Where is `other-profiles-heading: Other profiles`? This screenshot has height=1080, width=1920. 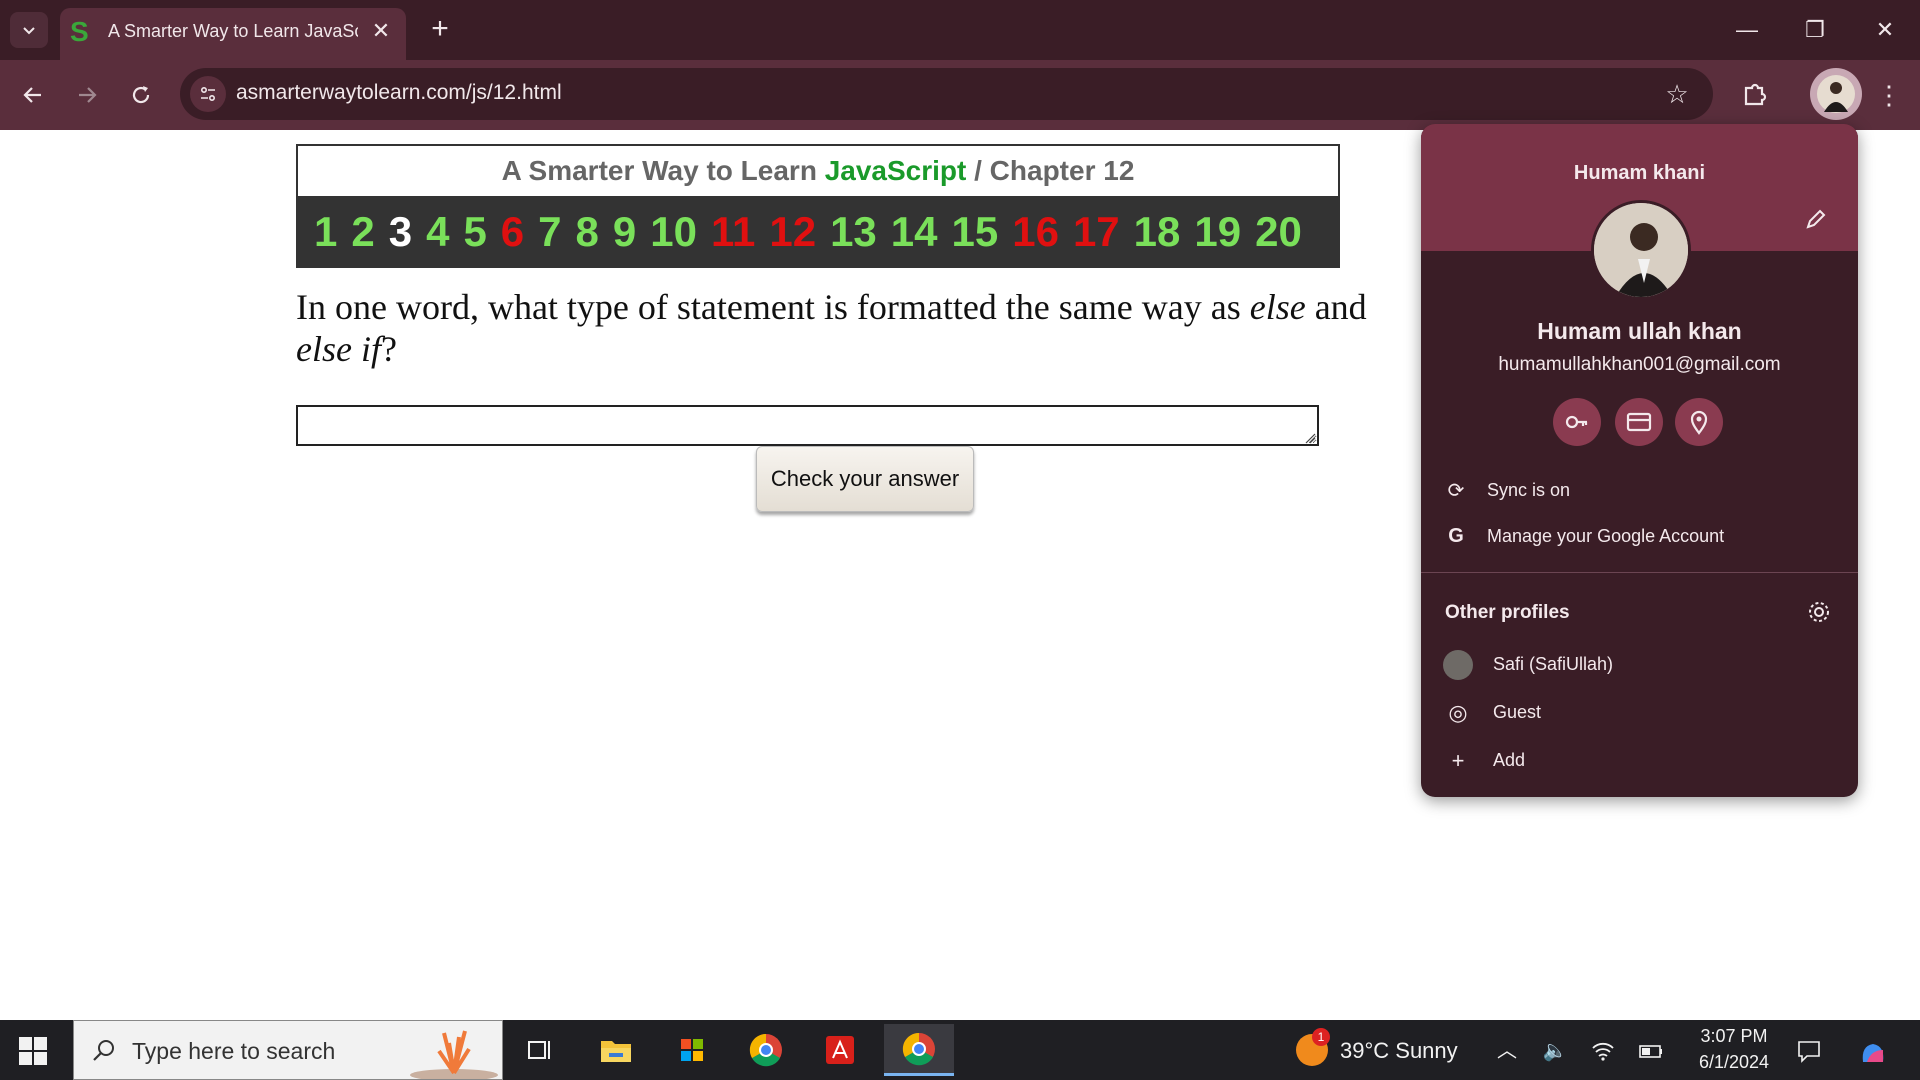
other-profiles-heading: Other profiles is located at coordinates (1507, 612).